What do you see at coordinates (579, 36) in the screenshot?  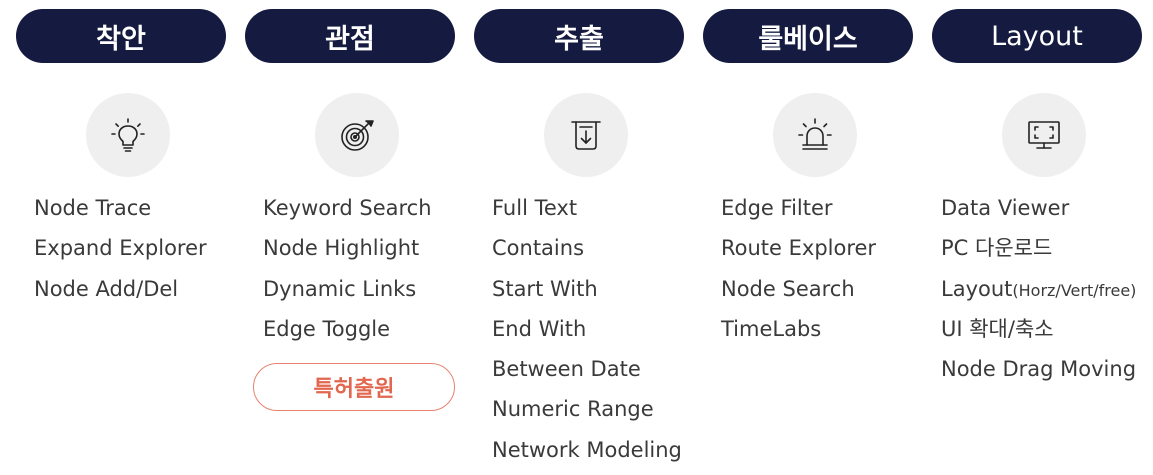 I see `column-header: 추출` at bounding box center [579, 36].